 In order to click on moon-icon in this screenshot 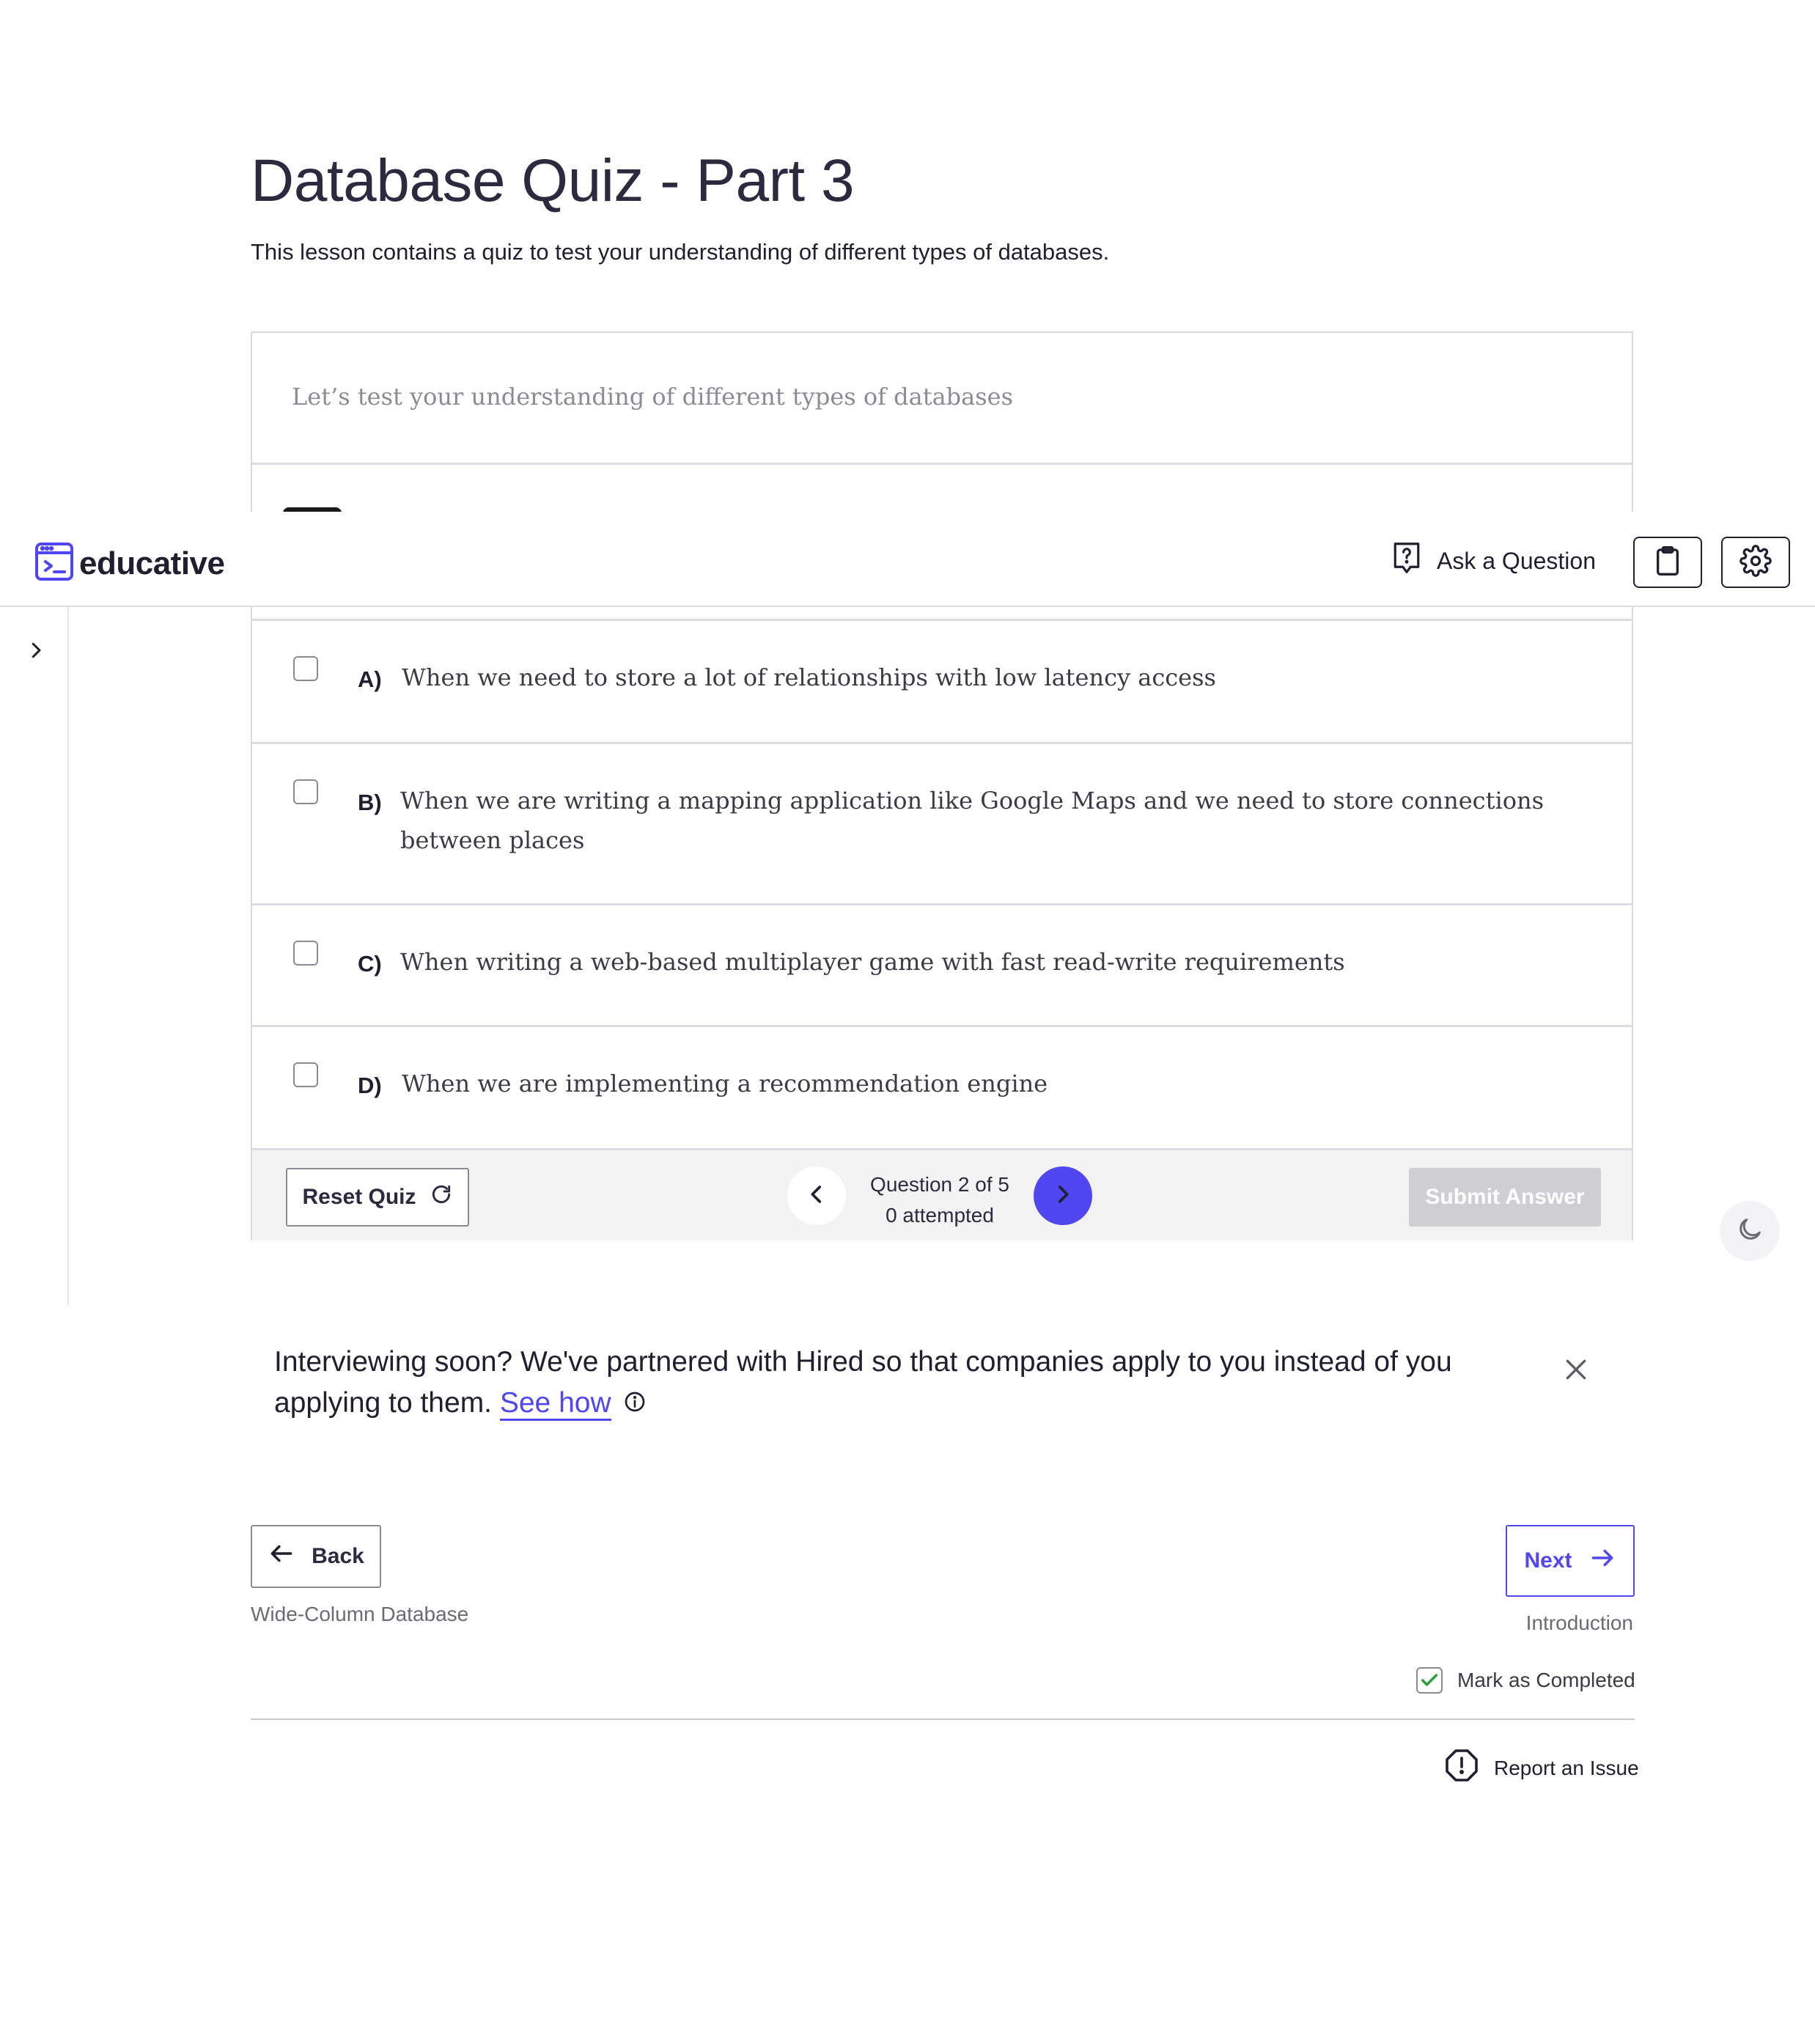, I will do `click(1749, 1232)`.